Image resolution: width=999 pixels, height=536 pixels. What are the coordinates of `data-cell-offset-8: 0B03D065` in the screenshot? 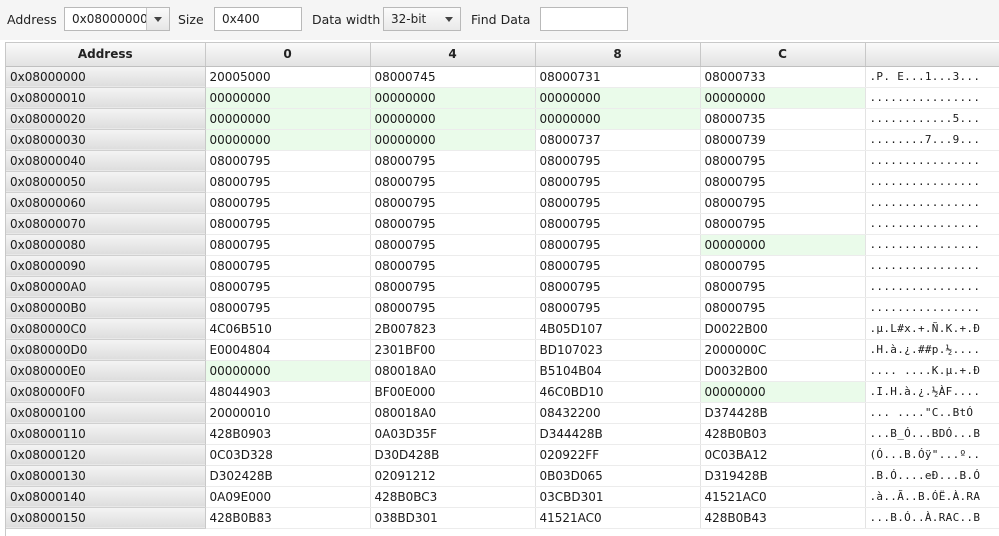 It's located at (618, 476).